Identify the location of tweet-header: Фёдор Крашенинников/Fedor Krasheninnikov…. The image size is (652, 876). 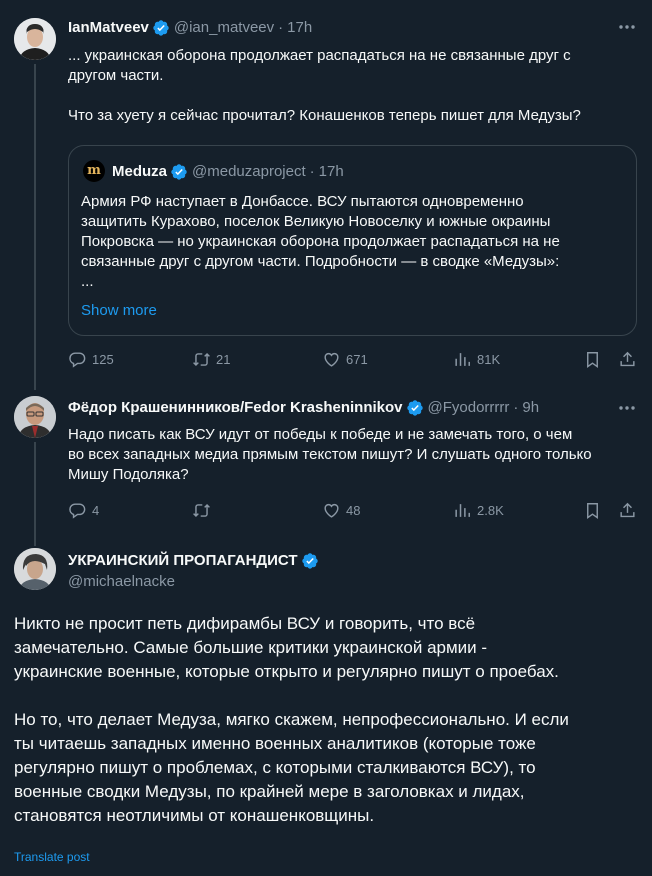
(303, 408).